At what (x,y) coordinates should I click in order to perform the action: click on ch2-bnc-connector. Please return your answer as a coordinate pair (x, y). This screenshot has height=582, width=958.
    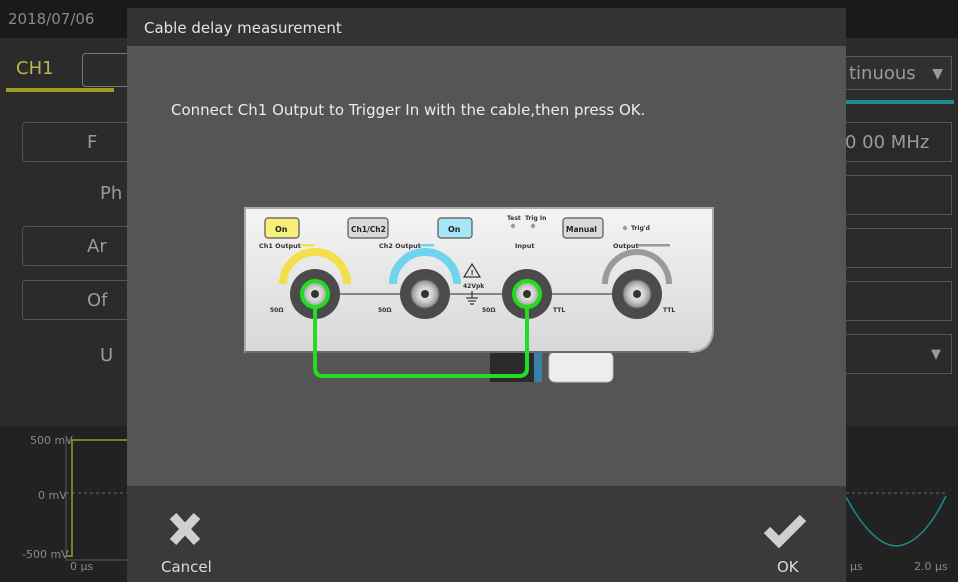
    Looking at the image, I should click on (425, 294).